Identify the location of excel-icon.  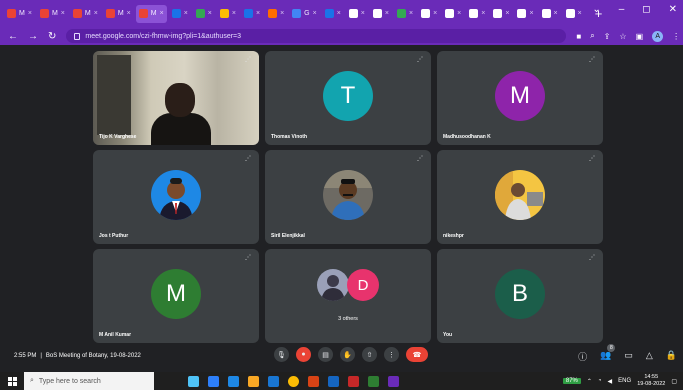
(373, 381).